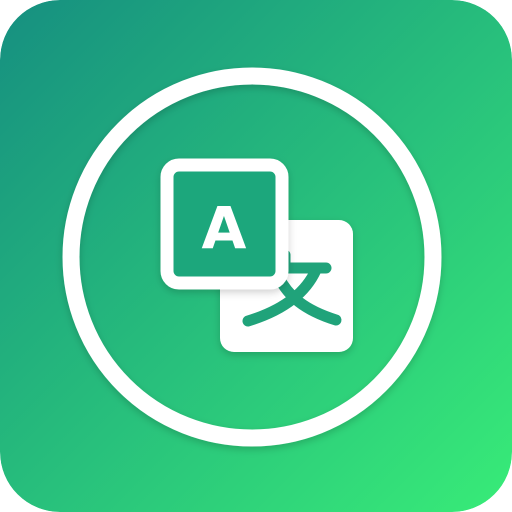 The height and width of the screenshot is (512, 512). I want to click on latin-glyph-label: A, so click(224, 228).